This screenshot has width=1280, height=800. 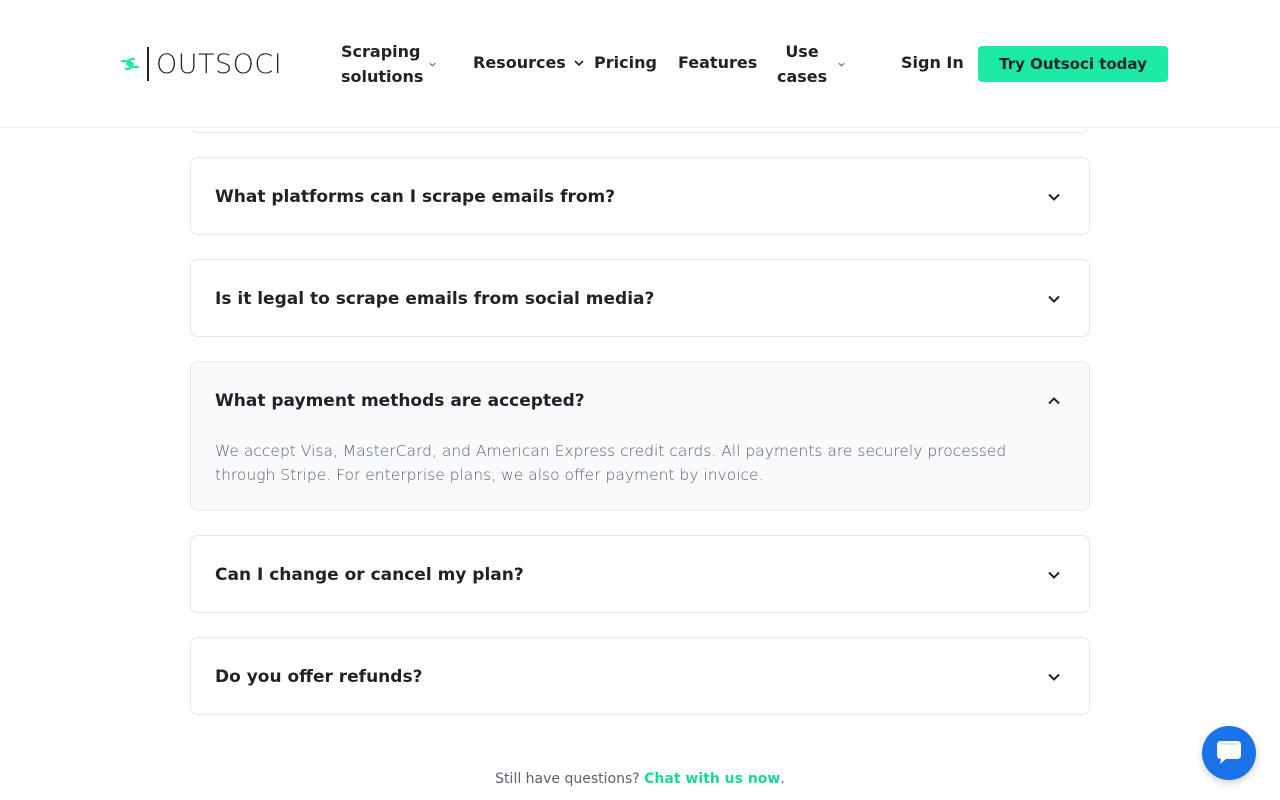 What do you see at coordinates (400, 401) in the screenshot?
I see `faq-question: What payment methods are accepted?` at bounding box center [400, 401].